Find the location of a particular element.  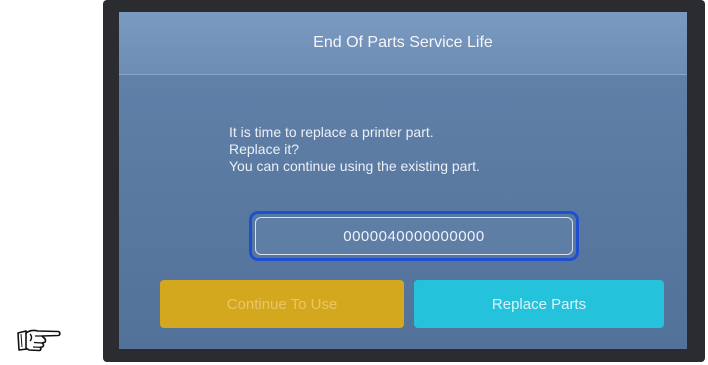

continue-to-use-button: Continue To Use is located at coordinates (282, 304).